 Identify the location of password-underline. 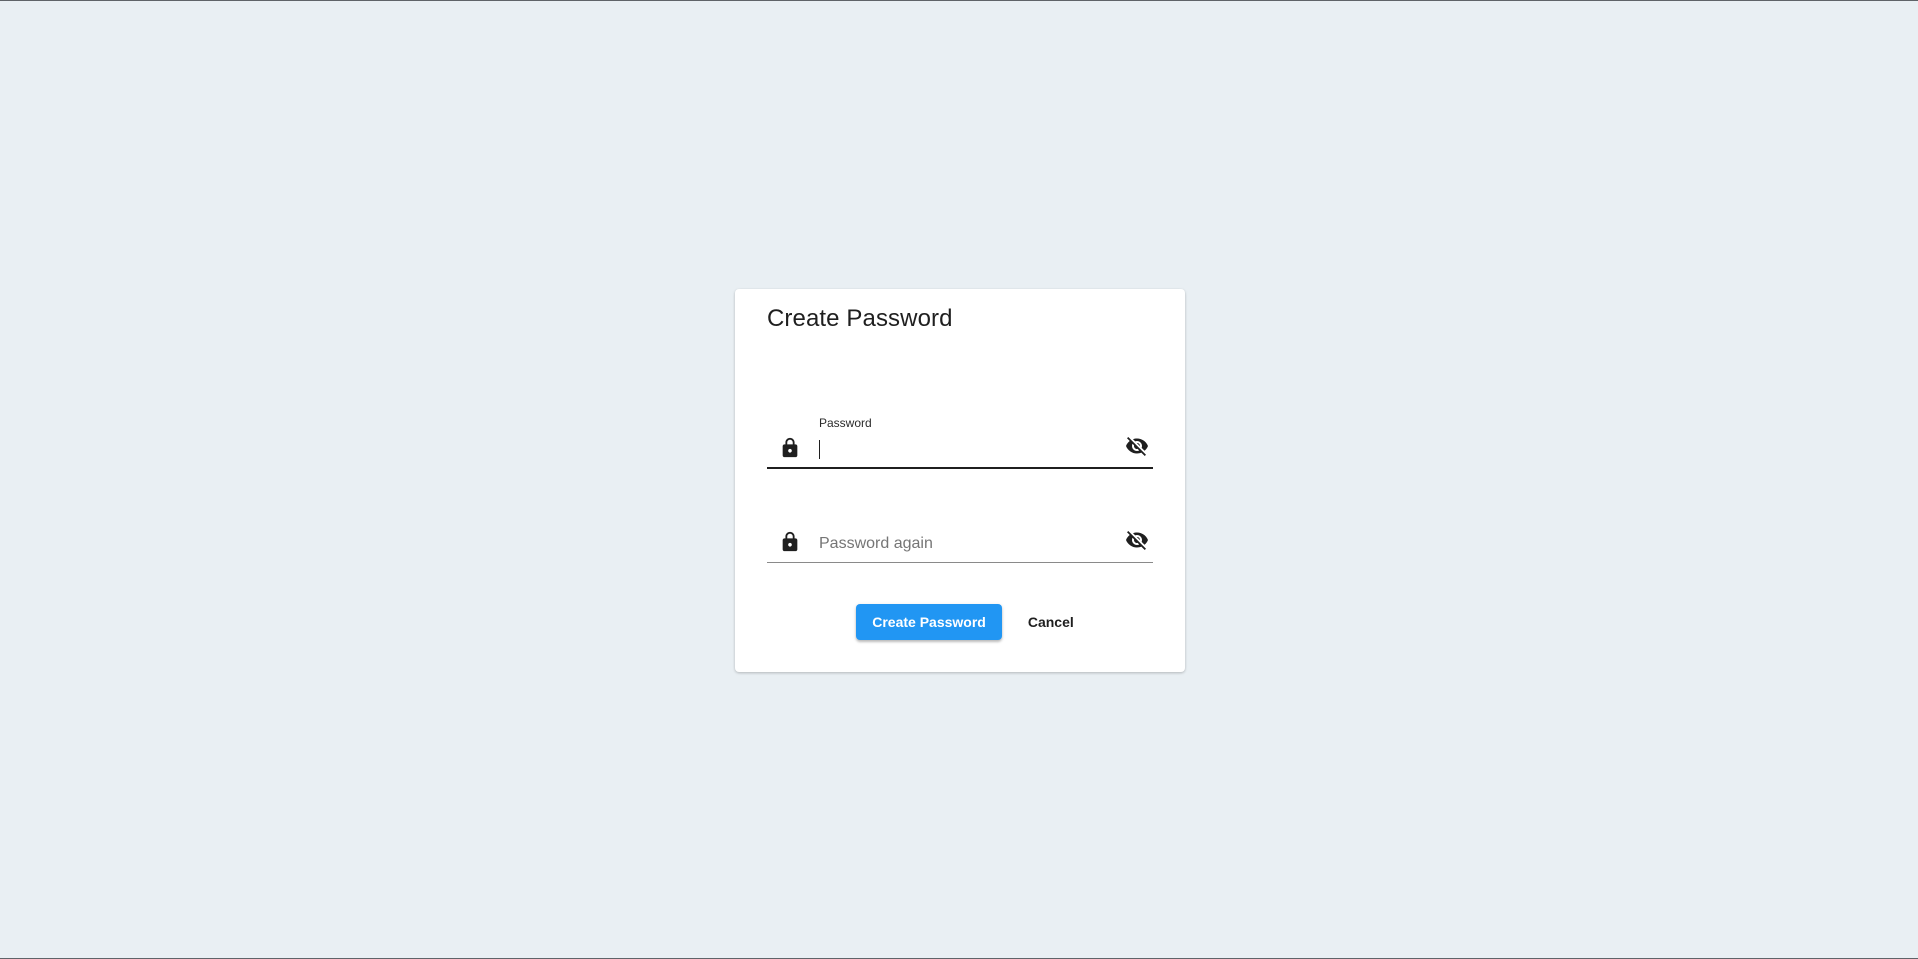
(960, 468).